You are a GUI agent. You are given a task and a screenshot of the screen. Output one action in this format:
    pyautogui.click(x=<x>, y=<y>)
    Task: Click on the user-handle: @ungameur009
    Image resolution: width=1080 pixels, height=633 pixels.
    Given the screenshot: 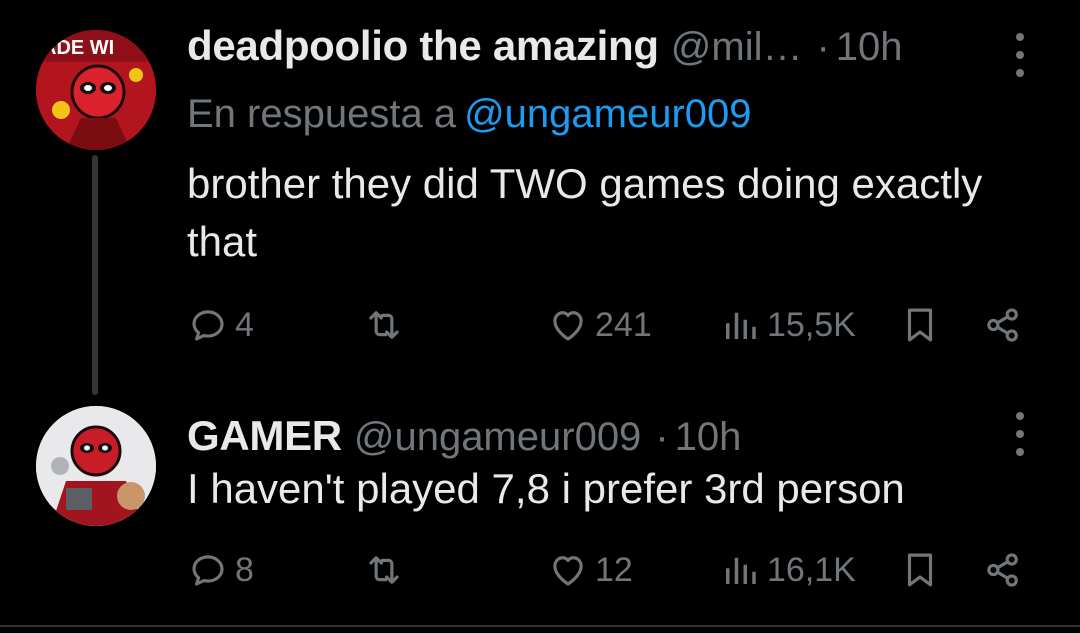 What is the action you would take?
    pyautogui.click(x=497, y=437)
    